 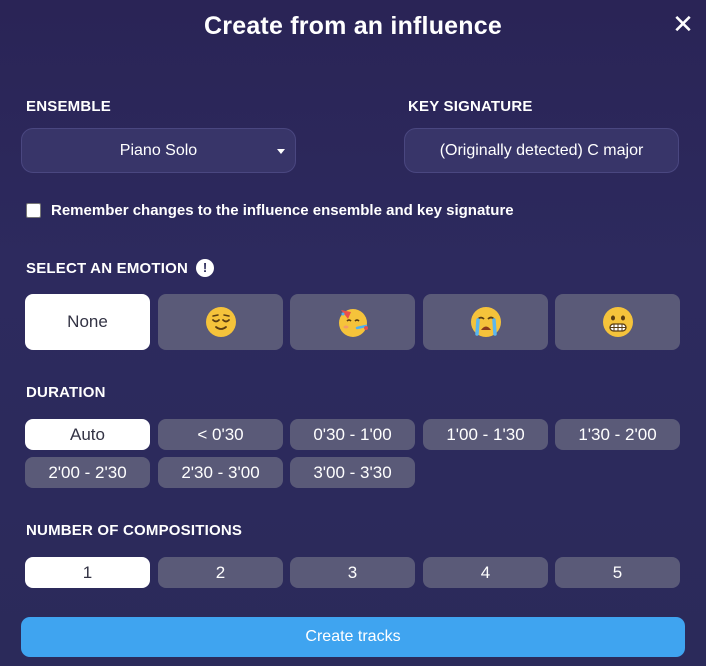 I want to click on emotion-option-crying, so click(x=485, y=322).